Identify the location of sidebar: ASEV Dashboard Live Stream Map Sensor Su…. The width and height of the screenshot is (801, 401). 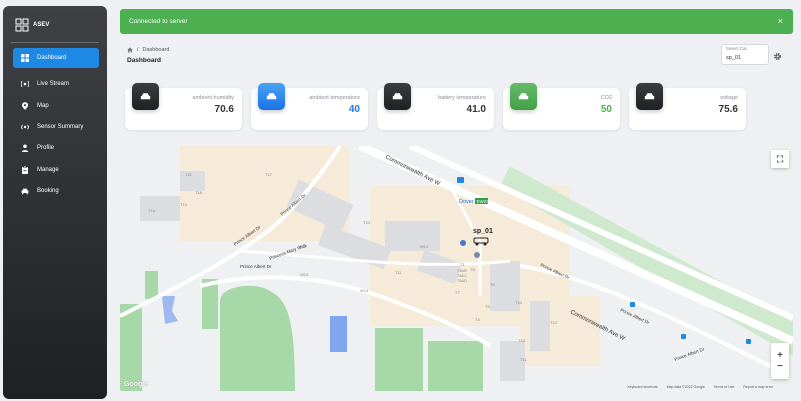
(55, 202).